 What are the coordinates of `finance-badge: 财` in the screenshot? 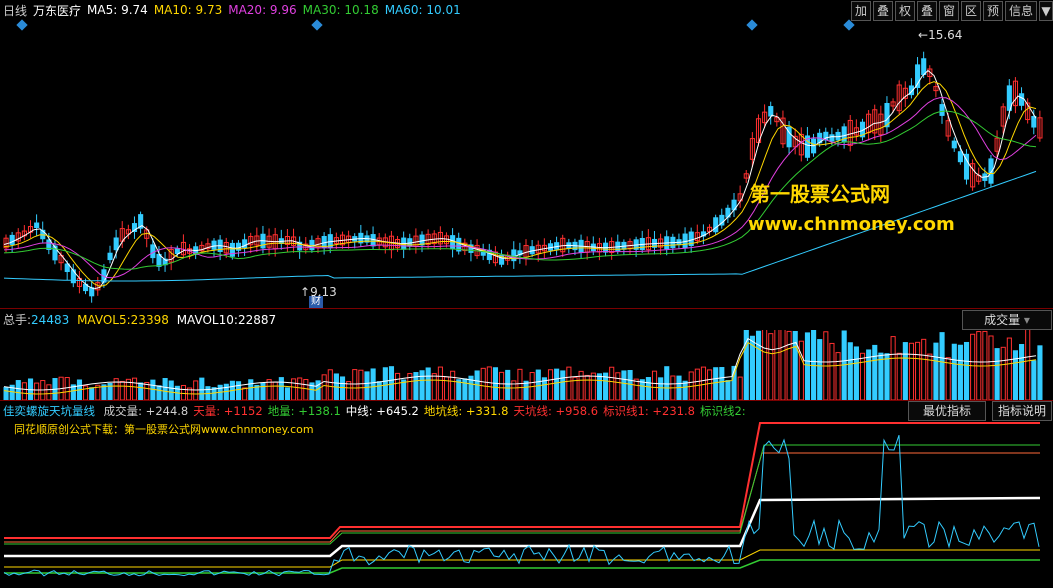 It's located at (316, 302).